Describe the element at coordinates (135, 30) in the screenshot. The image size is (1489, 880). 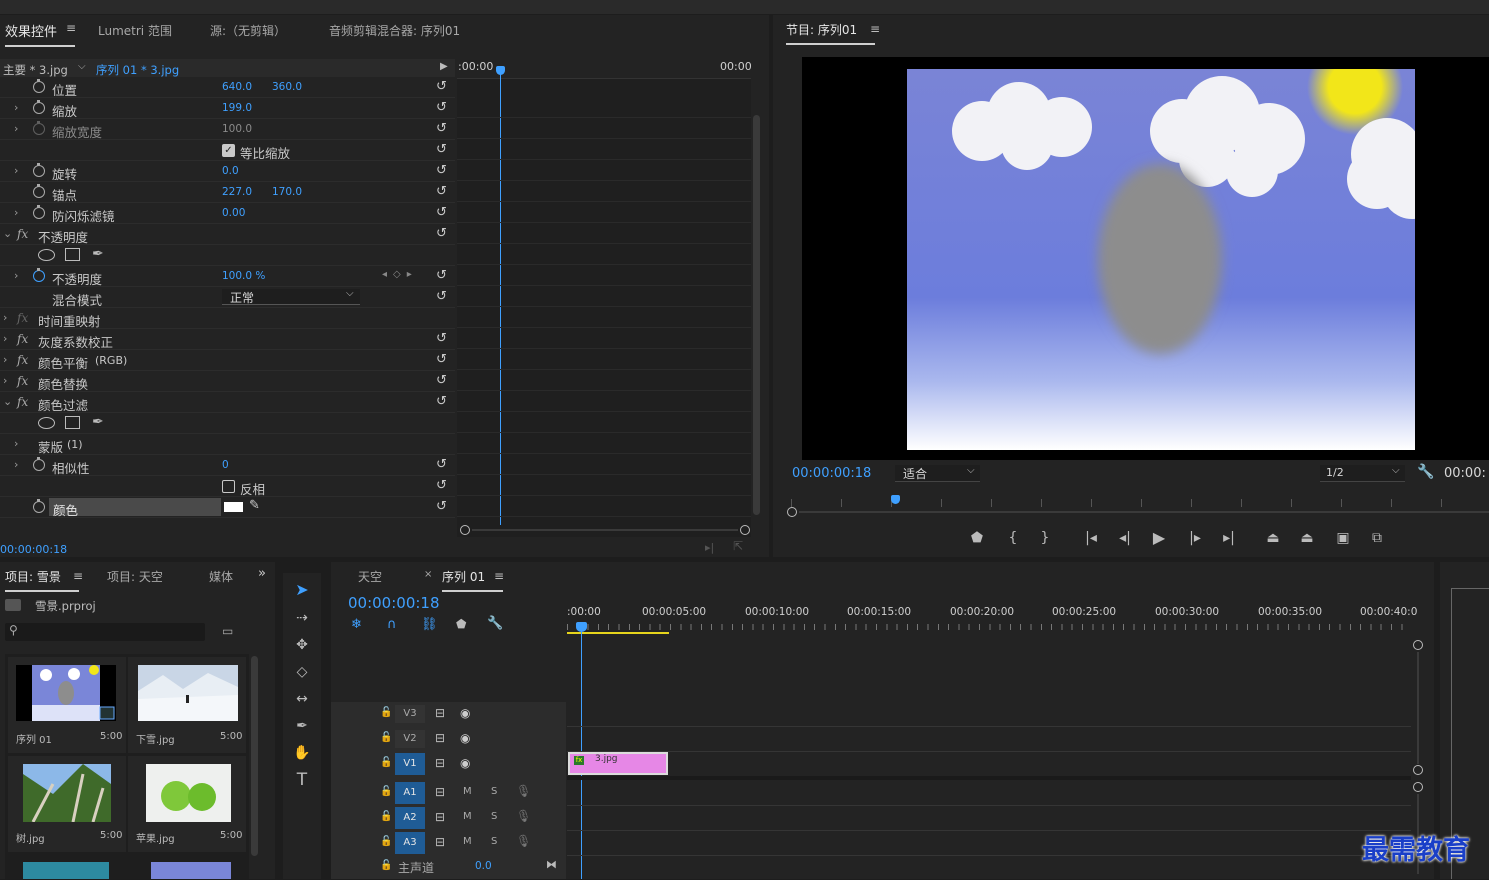
I see `tab-lumetri-scopes: Lumetri 范围` at that location.